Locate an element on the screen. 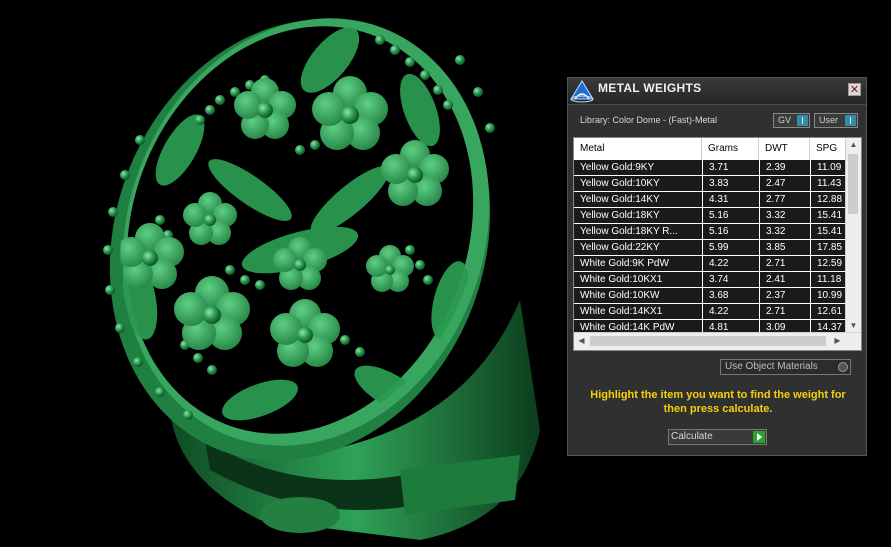  horizontal-scroll-thumb is located at coordinates (708, 341).